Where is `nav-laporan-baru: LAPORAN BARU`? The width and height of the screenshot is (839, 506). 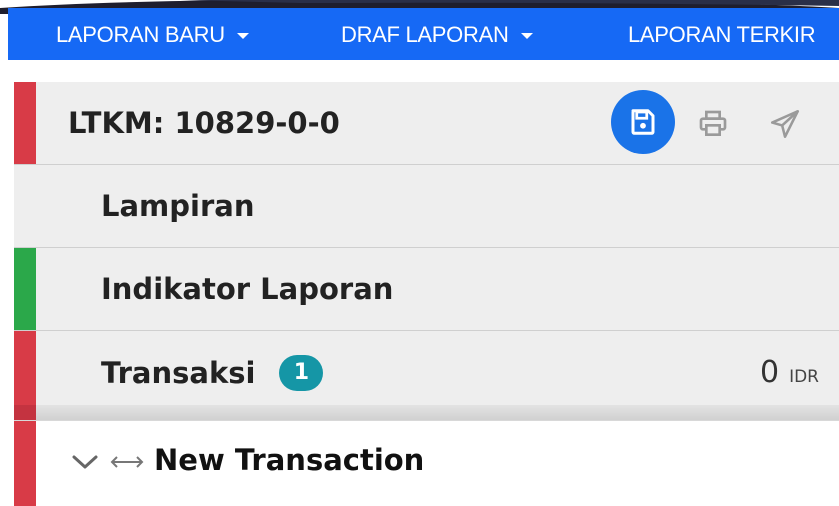 nav-laporan-baru: LAPORAN BARU is located at coordinates (152, 35).